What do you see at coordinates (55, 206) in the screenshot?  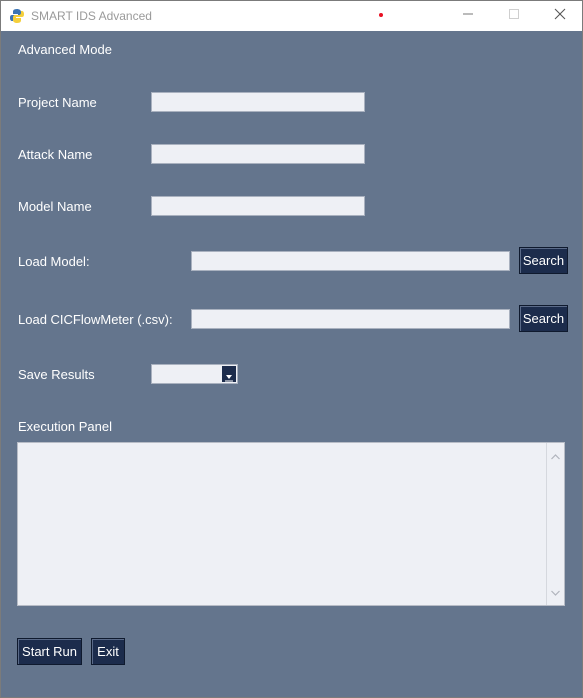 I see `model-name-label: Model Name` at bounding box center [55, 206].